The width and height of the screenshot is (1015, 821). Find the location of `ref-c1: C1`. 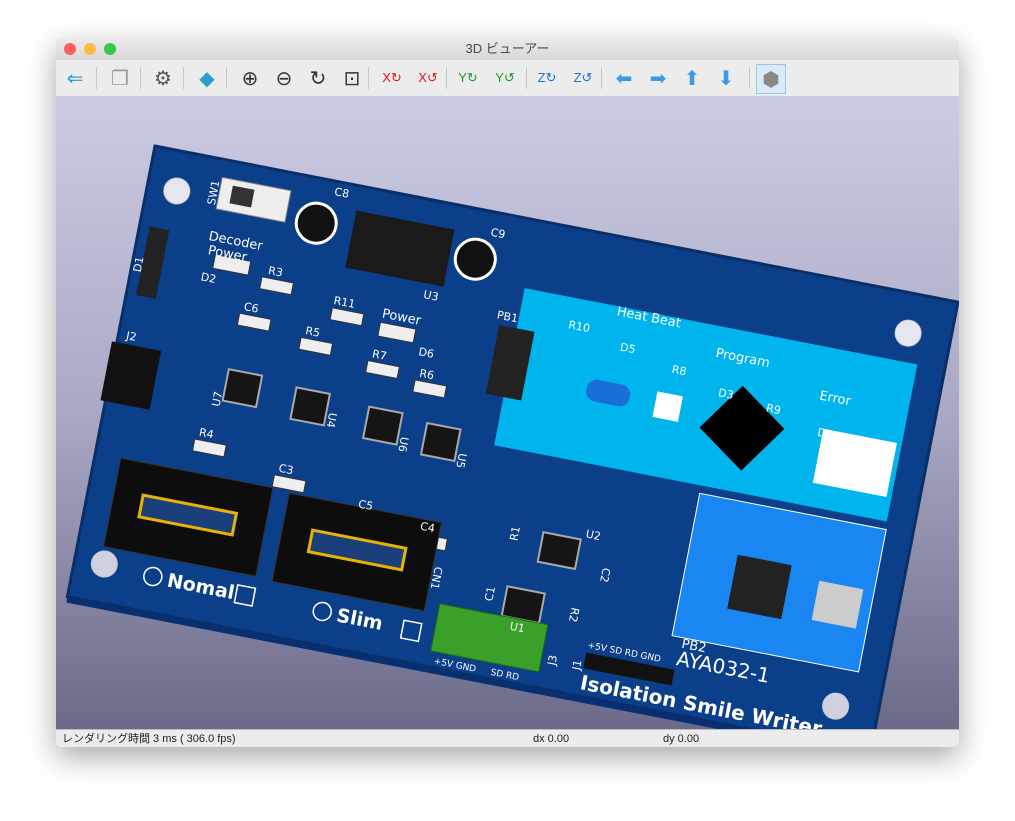

ref-c1: C1 is located at coordinates (490, 593).